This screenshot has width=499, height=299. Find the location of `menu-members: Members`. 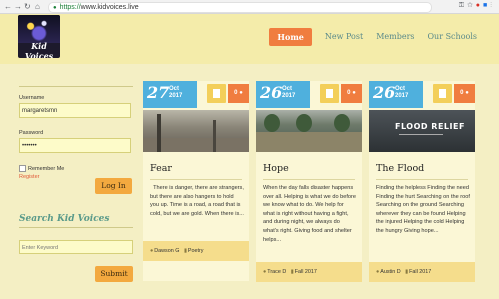

menu-members: Members is located at coordinates (395, 37).